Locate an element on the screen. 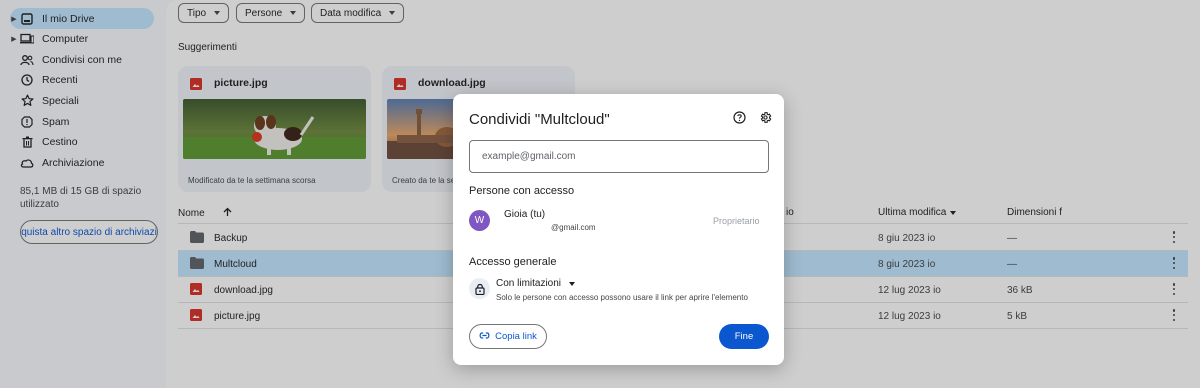 The height and width of the screenshot is (388, 1200). person-role: Proprietario is located at coordinates (736, 221).